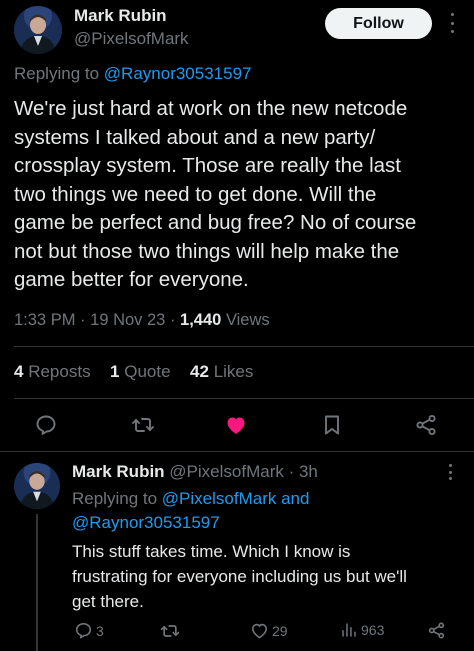 This screenshot has width=474, height=651. Describe the element at coordinates (236, 425) in the screenshot. I see `like-icon-filled` at that location.